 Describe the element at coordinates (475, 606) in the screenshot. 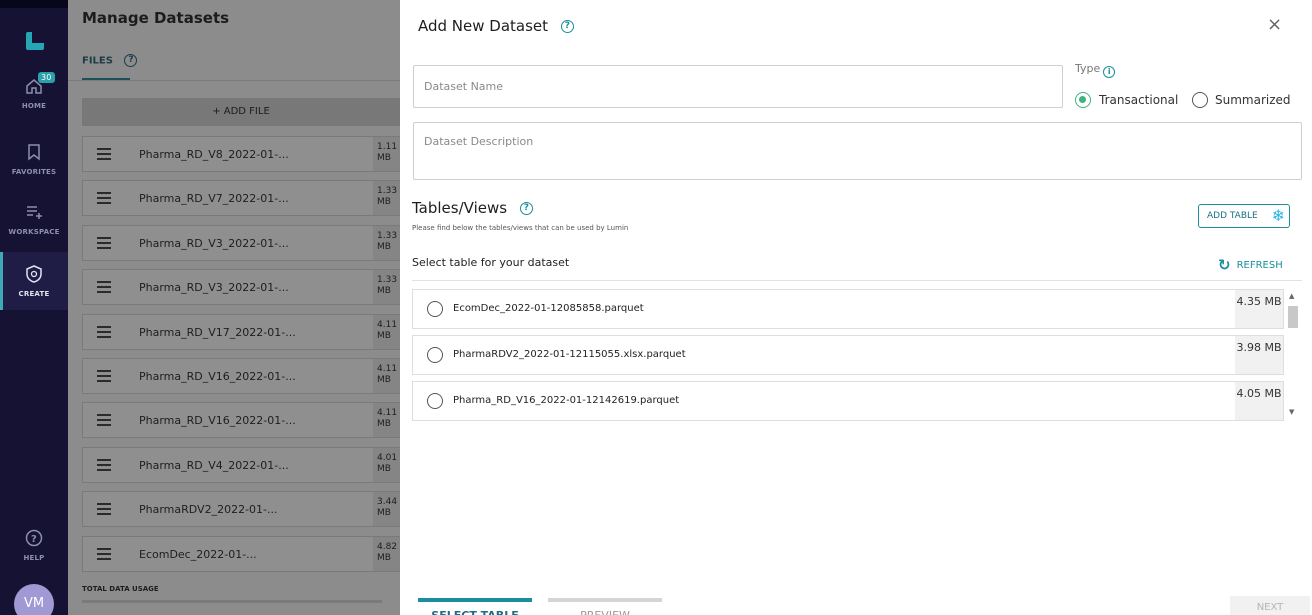

I see `step-select-table: SELECT TABLE` at that location.